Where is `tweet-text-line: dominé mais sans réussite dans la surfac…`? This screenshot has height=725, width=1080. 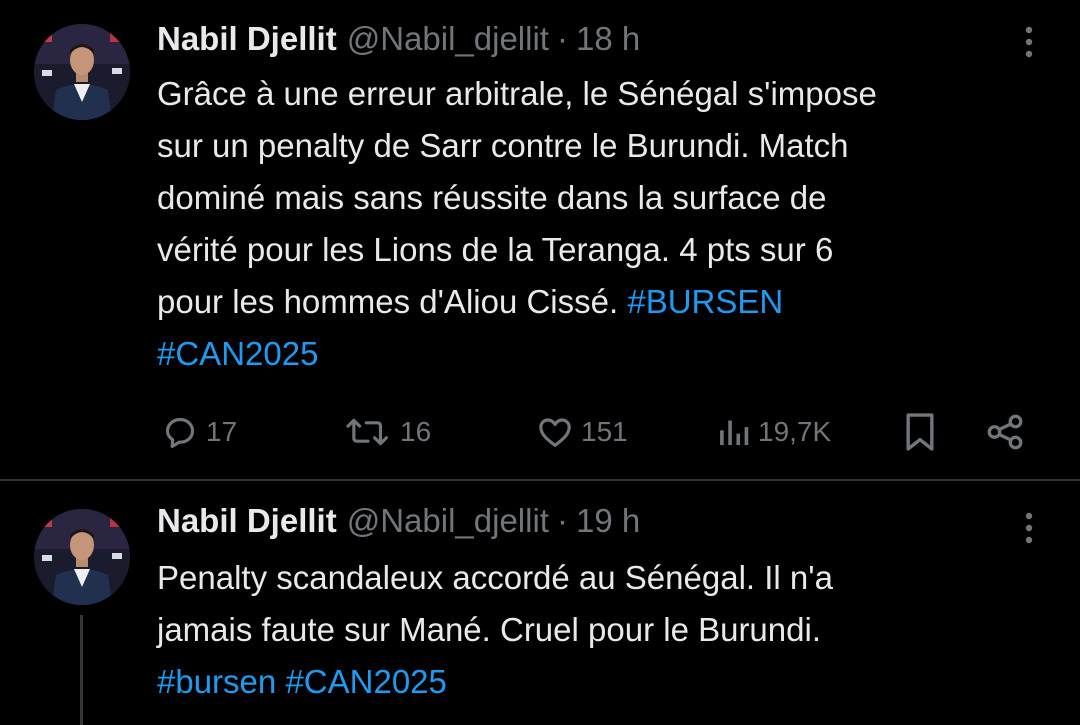 tweet-text-line: dominé mais sans réussite dans la surfac… is located at coordinates (492, 197).